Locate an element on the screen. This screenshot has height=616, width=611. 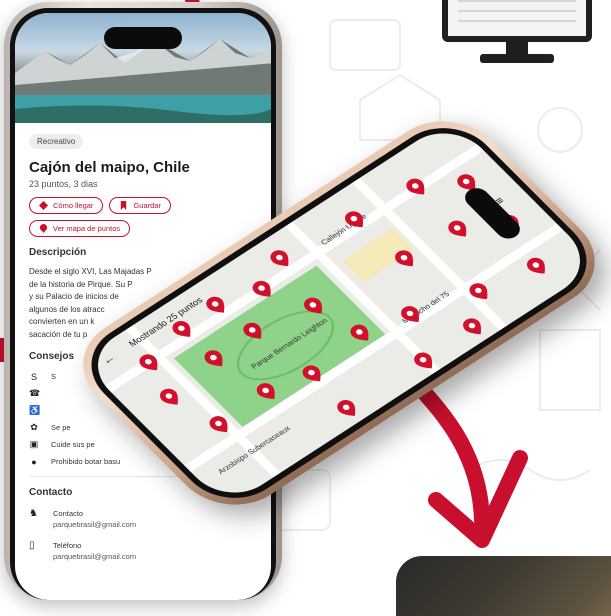
directions-icon is located at coordinates (43, 205).